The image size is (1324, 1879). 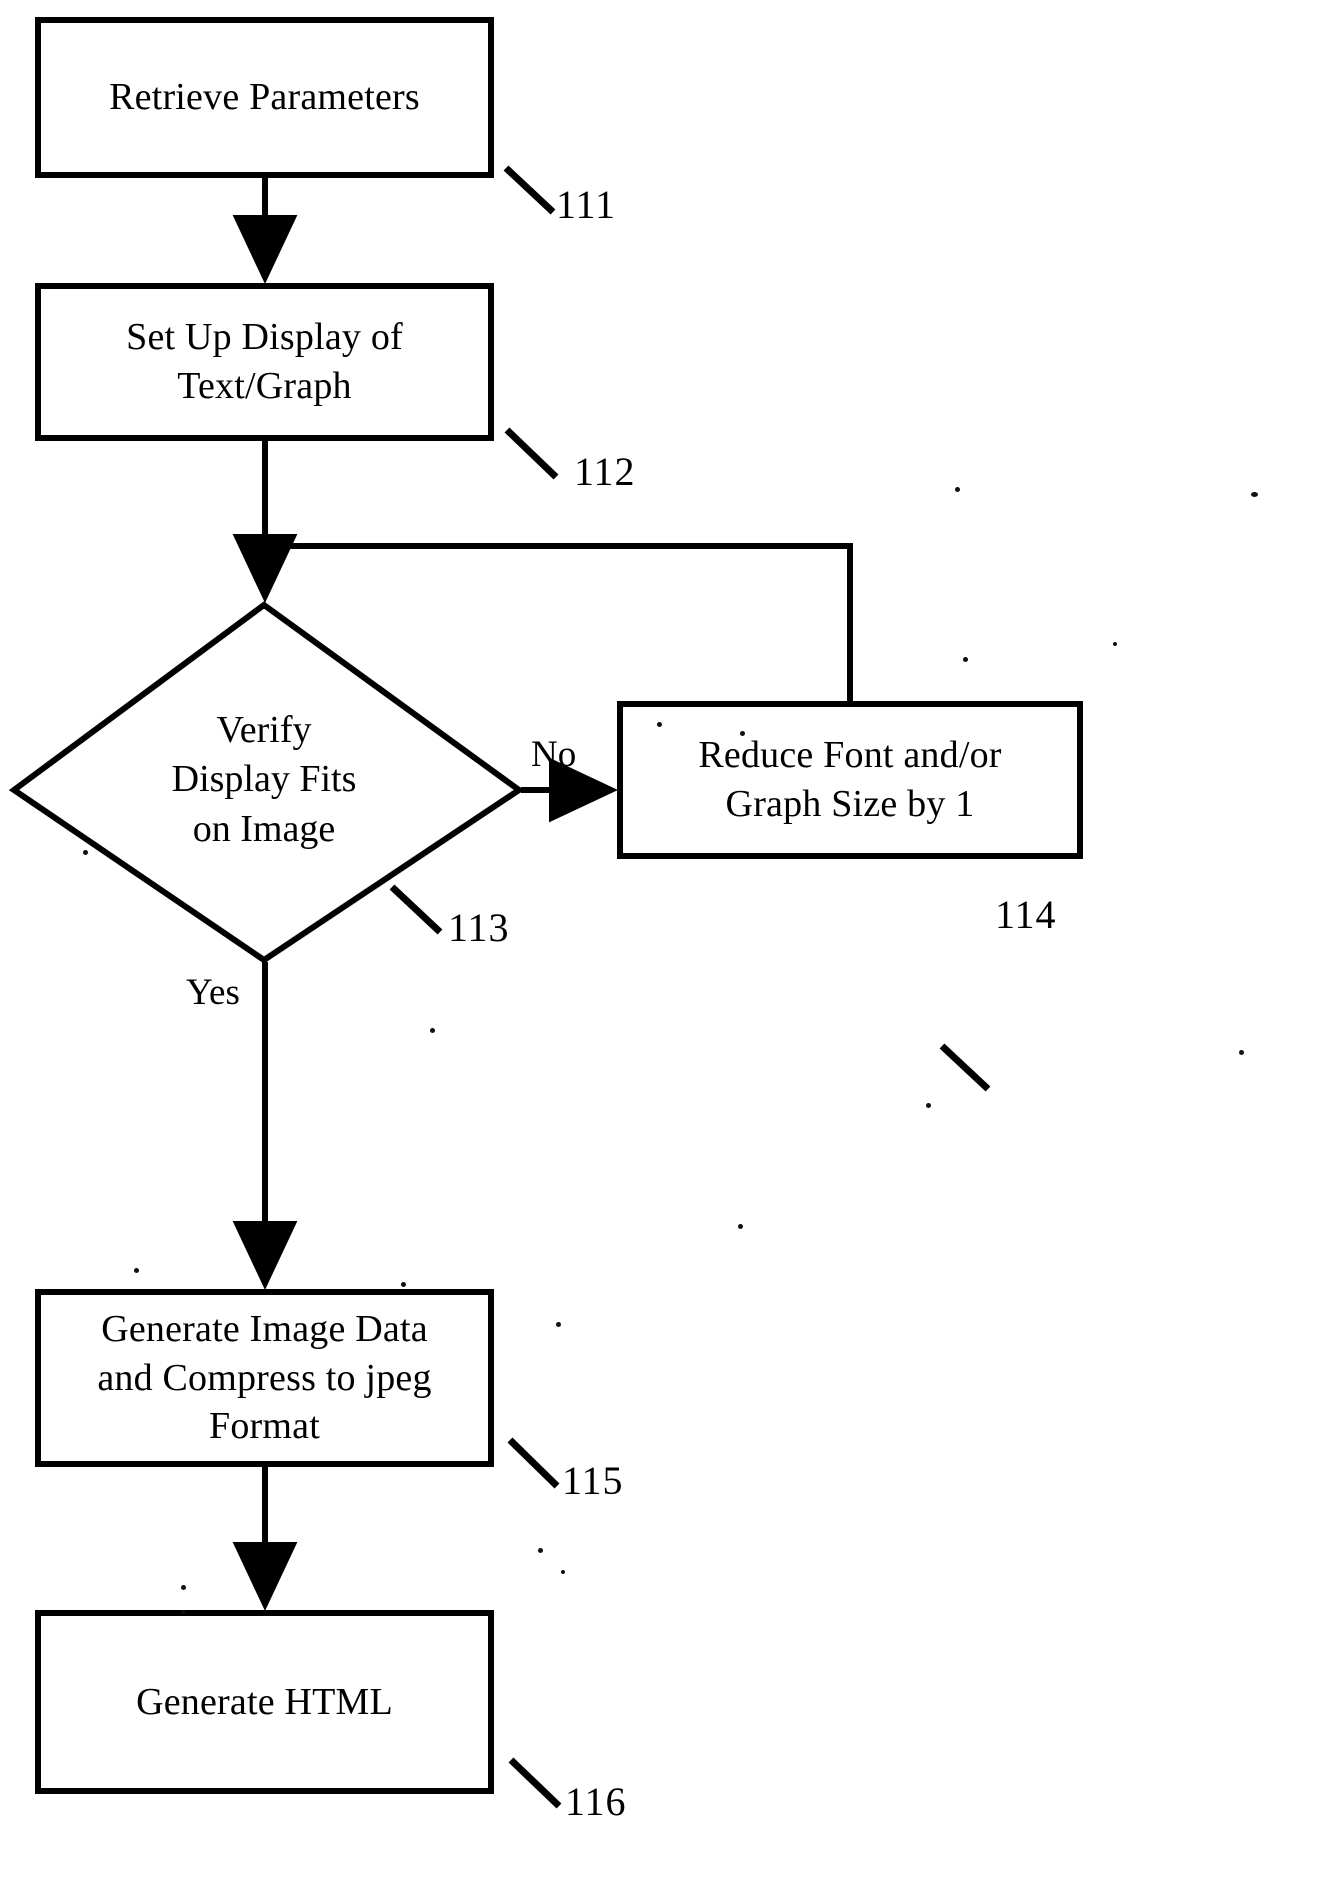 What do you see at coordinates (479, 927) in the screenshot?
I see `ref-number-113: 113` at bounding box center [479, 927].